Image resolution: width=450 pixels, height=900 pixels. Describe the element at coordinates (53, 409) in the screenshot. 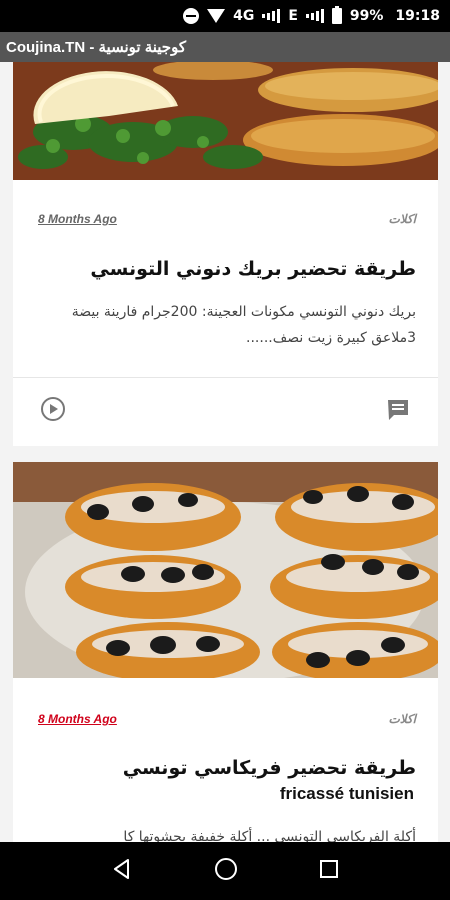

I see `play-icon` at that location.